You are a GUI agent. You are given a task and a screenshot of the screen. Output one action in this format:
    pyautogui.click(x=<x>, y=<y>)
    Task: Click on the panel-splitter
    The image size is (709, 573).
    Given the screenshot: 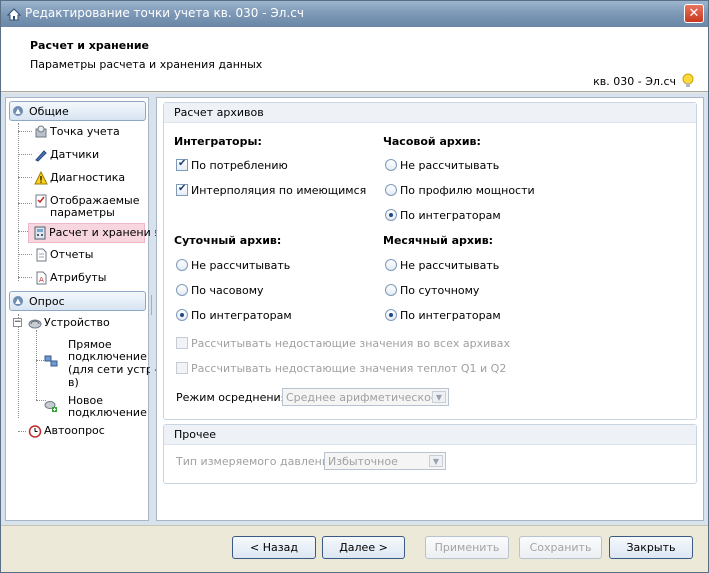 What is the action you would take?
    pyautogui.click(x=152, y=309)
    